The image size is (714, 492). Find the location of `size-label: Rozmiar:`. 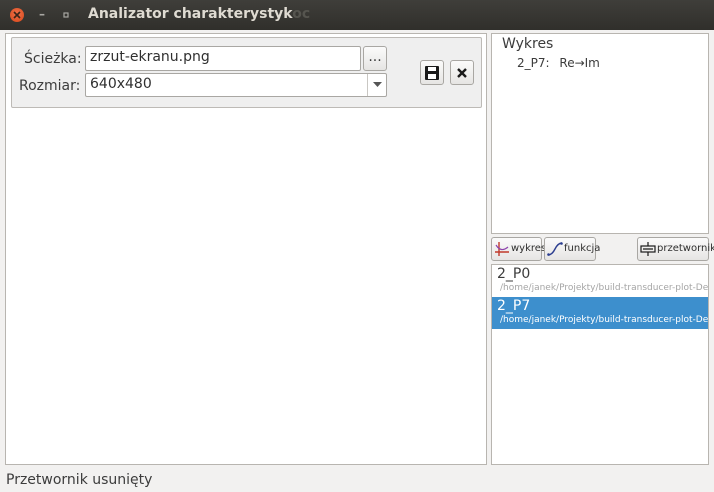

size-label: Rozmiar: is located at coordinates (50, 86).